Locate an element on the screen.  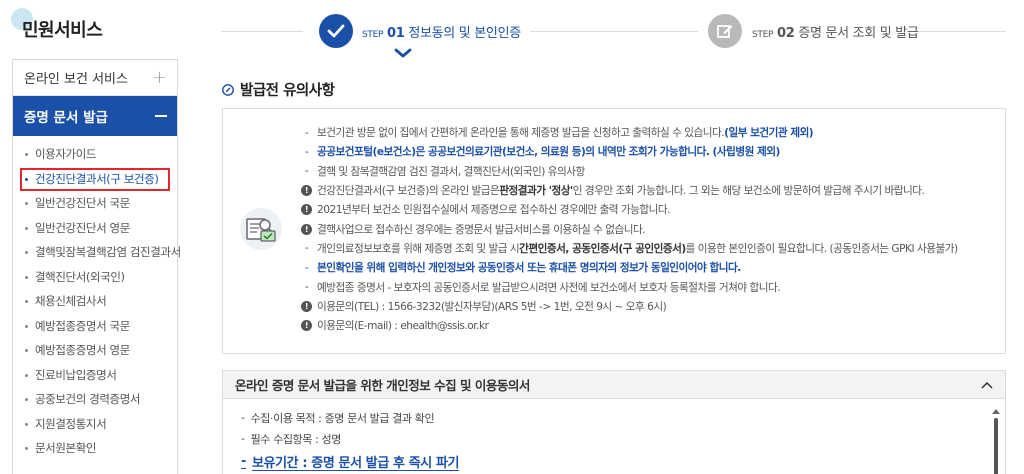
step2-indicator is located at coordinates (725, 31).